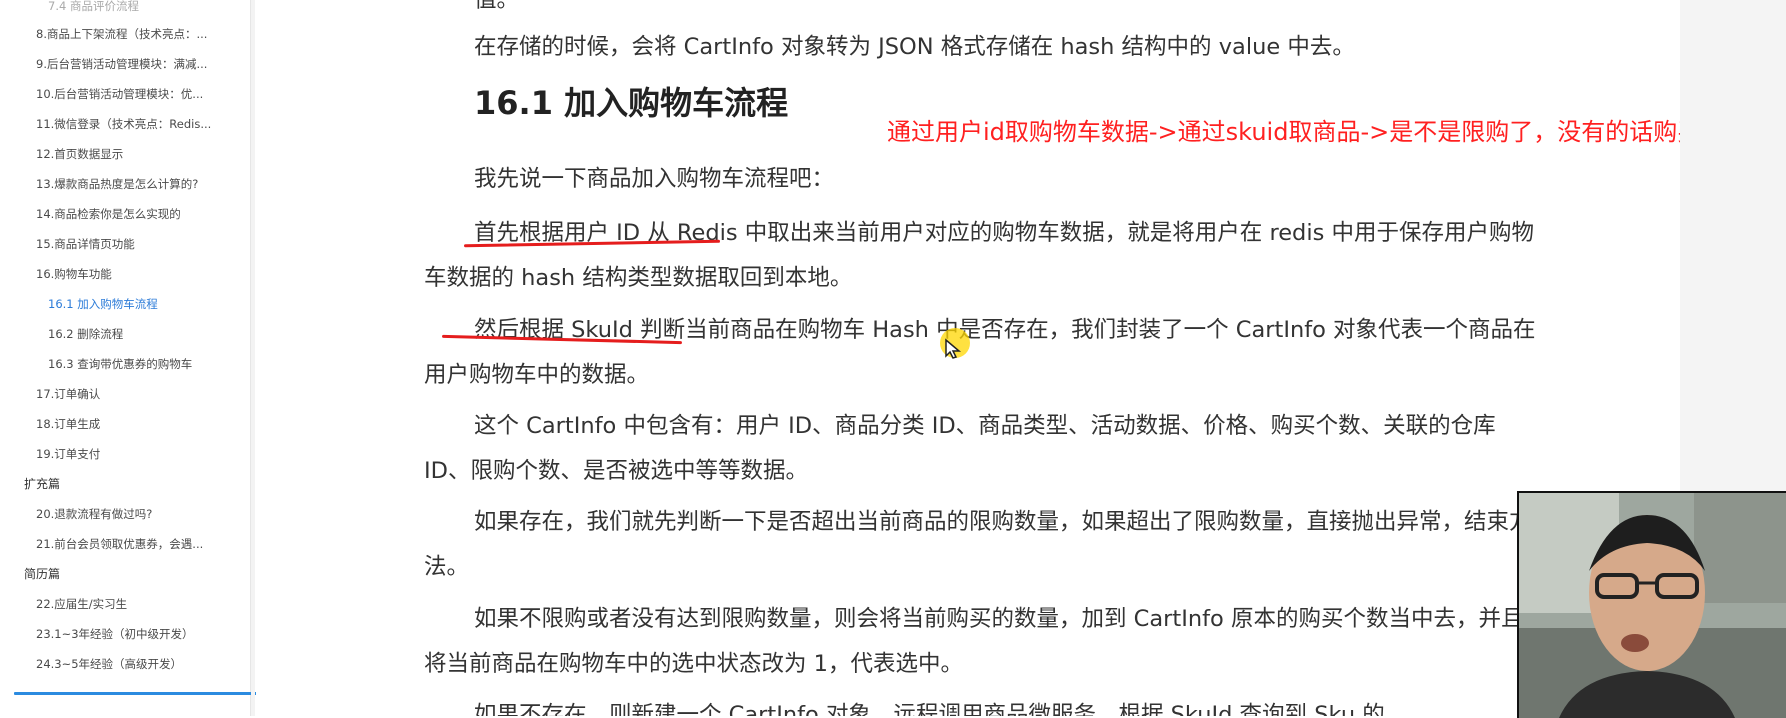 This screenshot has height=718, width=1786. I want to click on right-margin, so click(1733, 250).